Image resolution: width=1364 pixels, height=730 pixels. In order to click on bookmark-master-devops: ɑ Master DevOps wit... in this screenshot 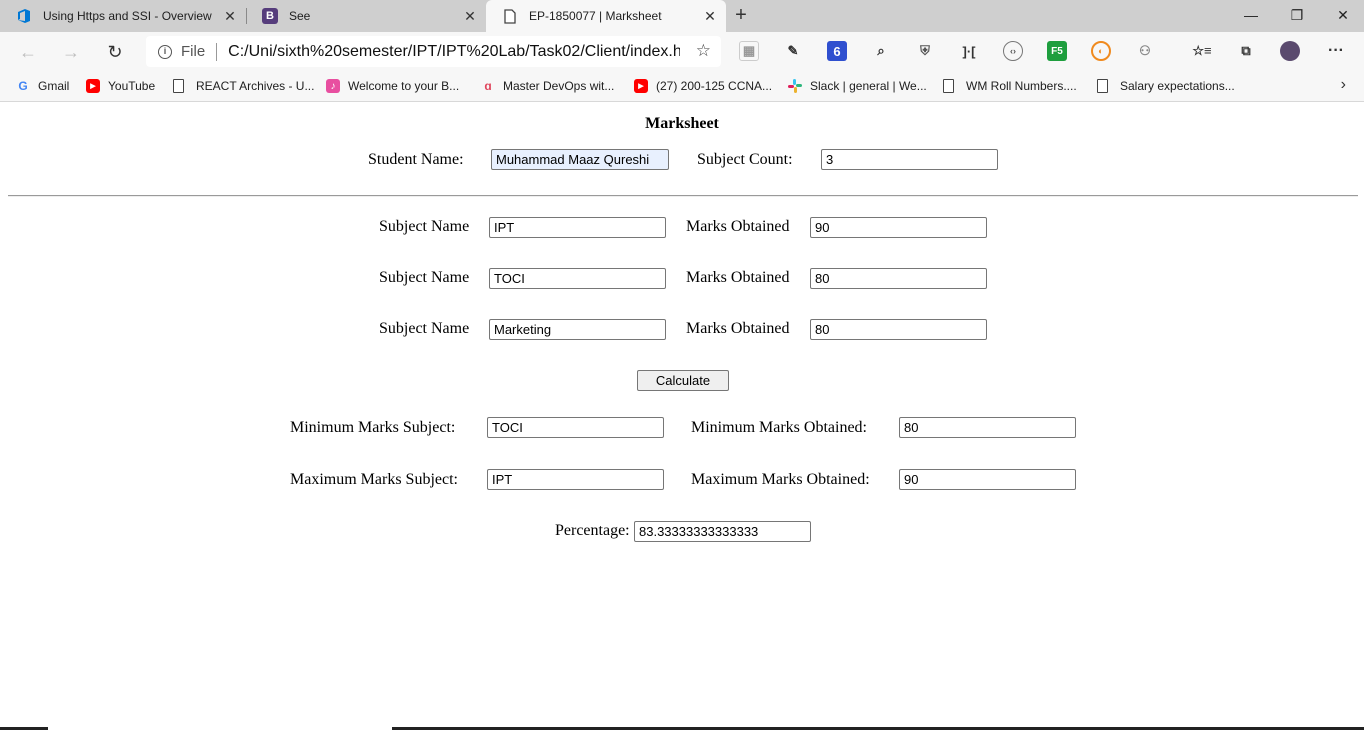, I will do `click(547, 86)`.